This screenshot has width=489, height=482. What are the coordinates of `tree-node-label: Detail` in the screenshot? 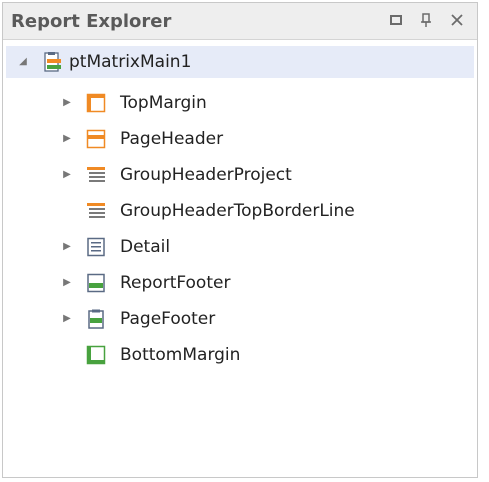 It's located at (145, 247).